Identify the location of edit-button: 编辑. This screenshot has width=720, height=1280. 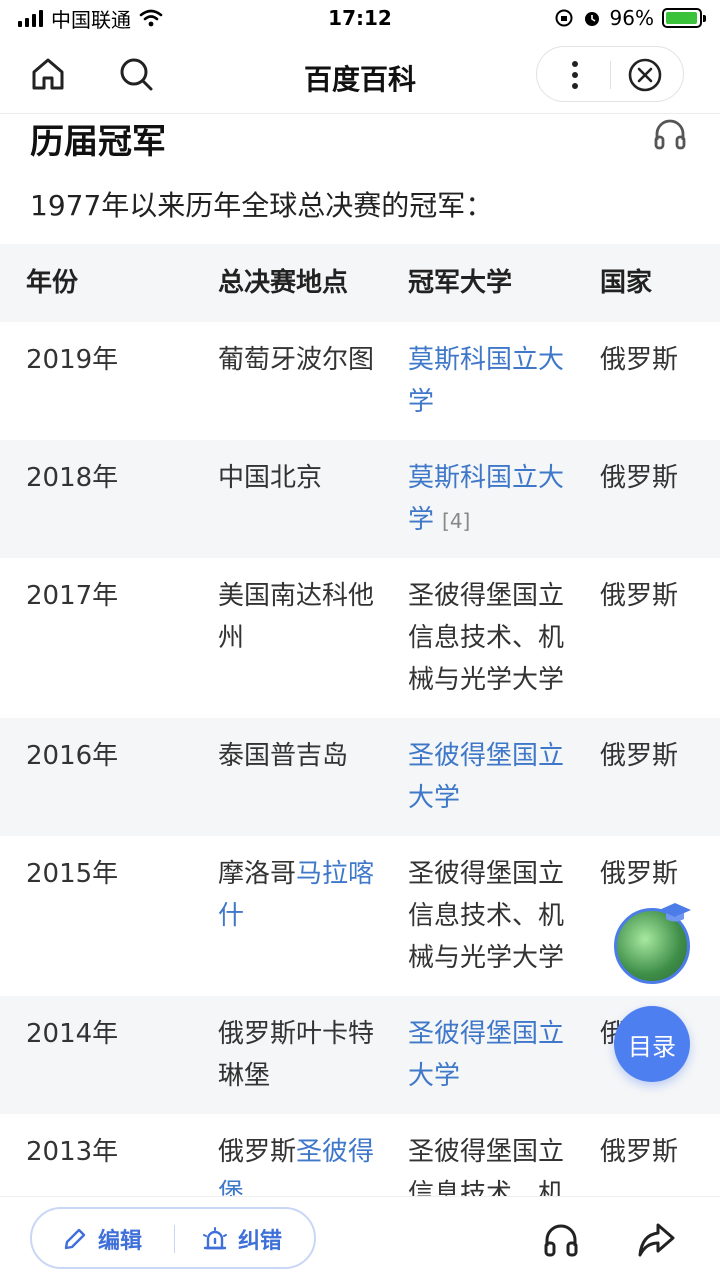
(102, 1239).